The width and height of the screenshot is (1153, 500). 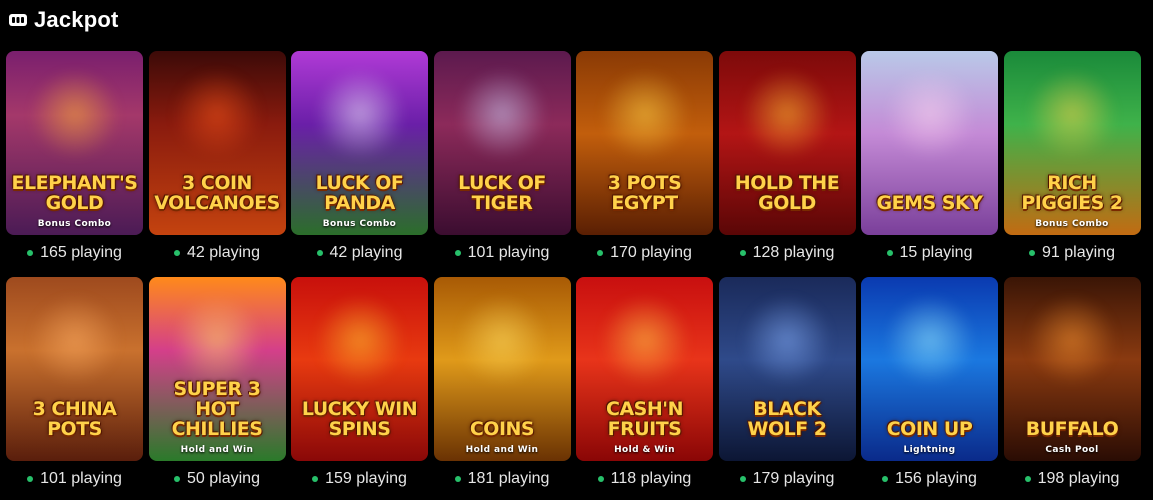 What do you see at coordinates (217, 253) in the screenshot?
I see `players-count: 42 playing` at bounding box center [217, 253].